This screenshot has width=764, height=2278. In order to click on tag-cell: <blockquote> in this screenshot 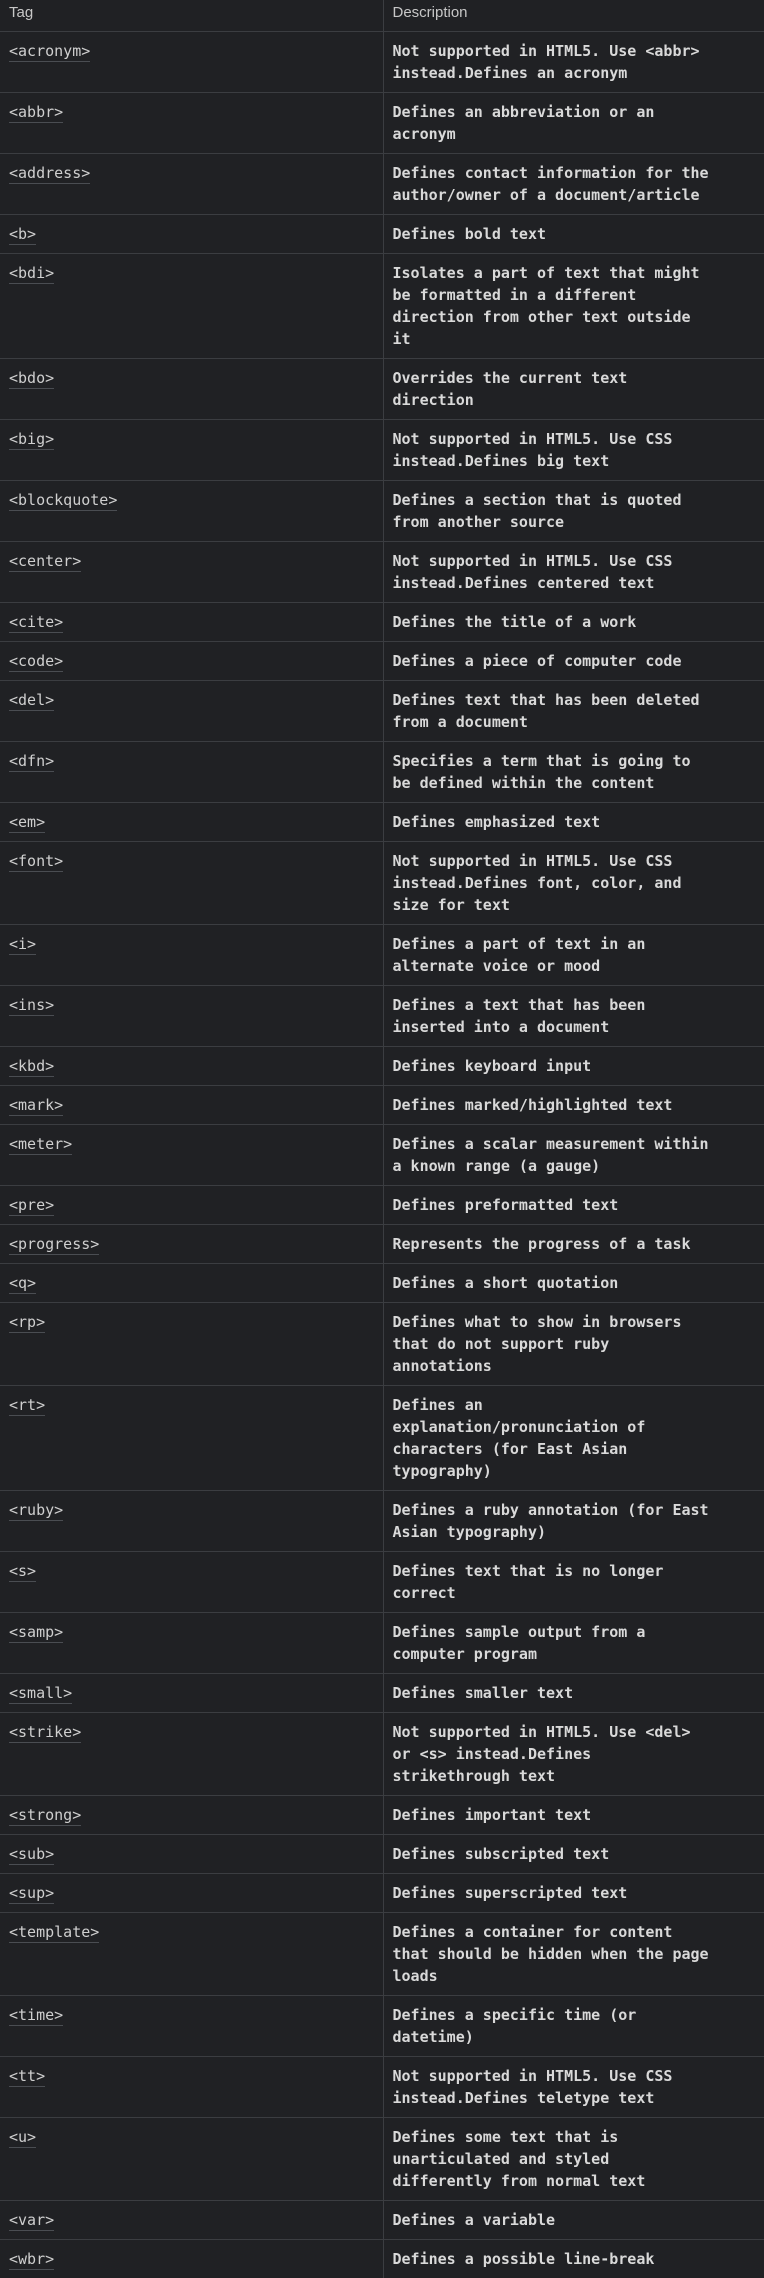, I will do `click(191, 511)`.